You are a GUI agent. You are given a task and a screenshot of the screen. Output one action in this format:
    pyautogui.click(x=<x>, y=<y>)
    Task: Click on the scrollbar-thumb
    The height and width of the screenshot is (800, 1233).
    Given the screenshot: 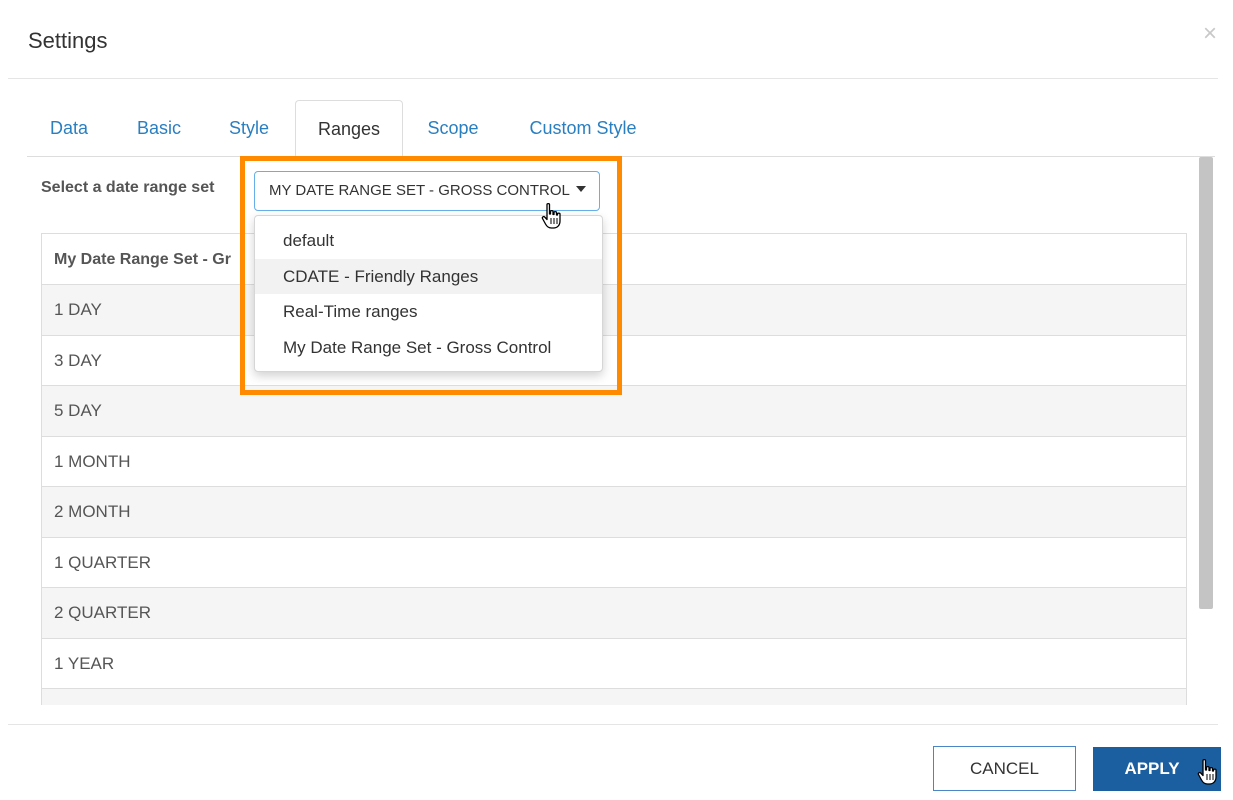 What is the action you would take?
    pyautogui.click(x=1206, y=383)
    